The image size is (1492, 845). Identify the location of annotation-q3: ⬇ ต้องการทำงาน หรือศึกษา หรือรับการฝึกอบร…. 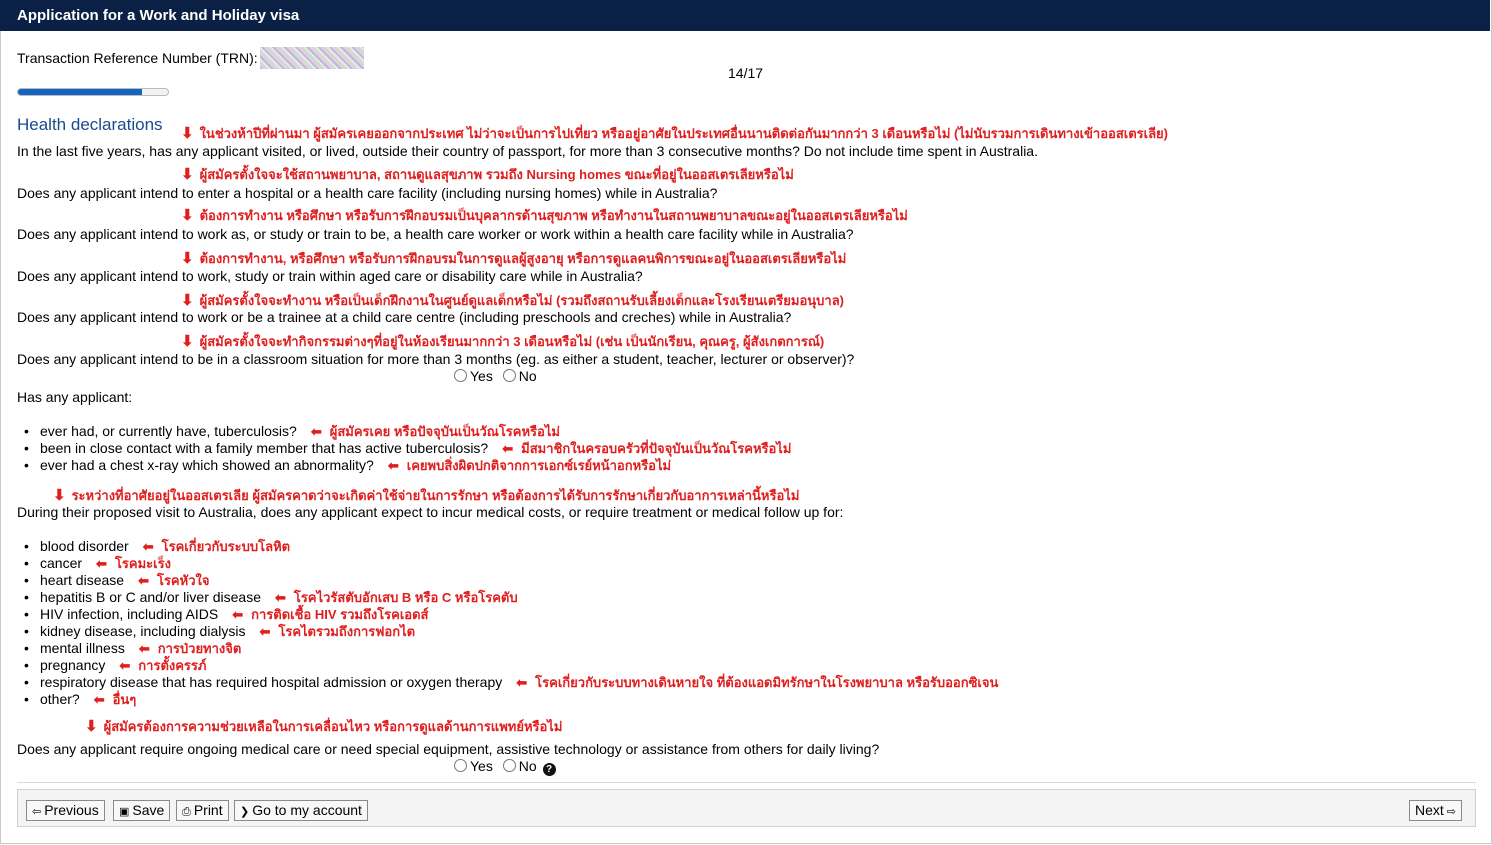
(544, 215).